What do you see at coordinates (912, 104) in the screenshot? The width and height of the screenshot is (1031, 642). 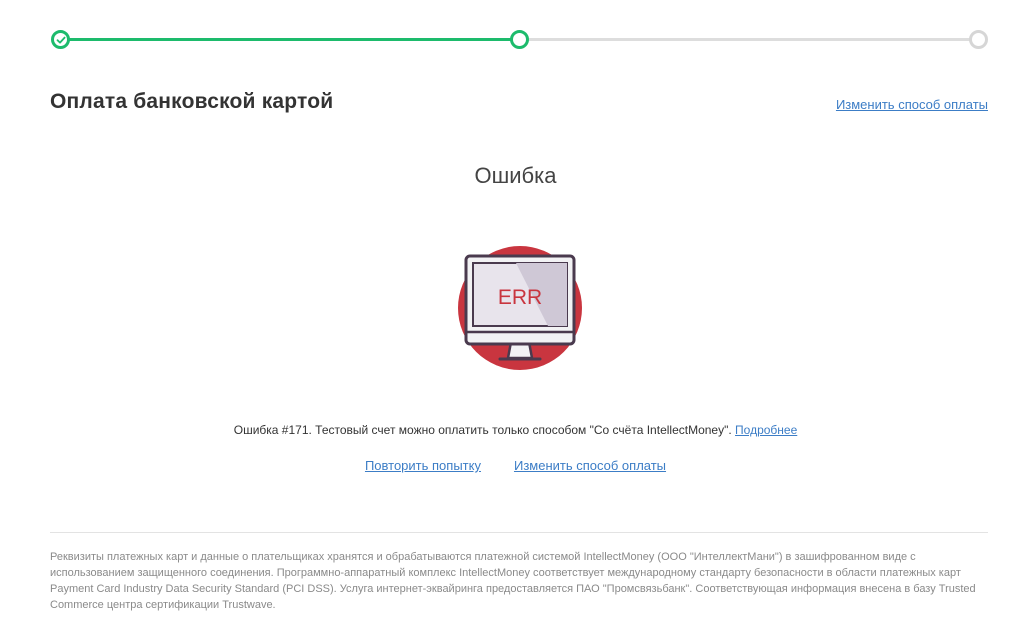 I see `change-payment-method-link: Изменить способ оплаты` at bounding box center [912, 104].